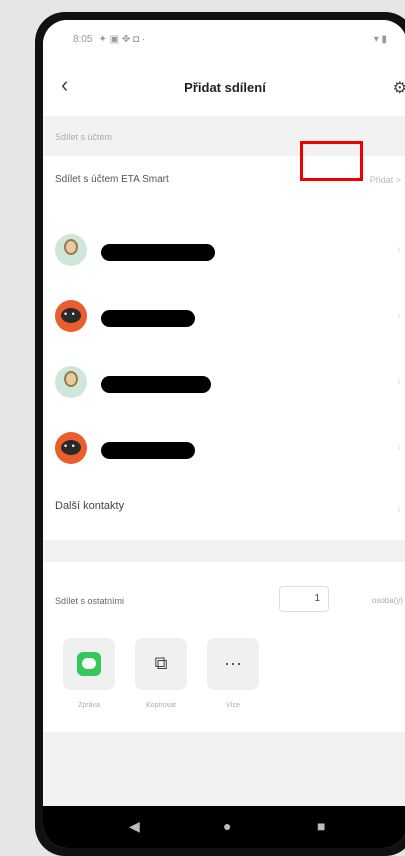 The height and width of the screenshot is (856, 405). Describe the element at coordinates (89, 705) in the screenshot. I see `share-message-label: Zpráva` at that location.